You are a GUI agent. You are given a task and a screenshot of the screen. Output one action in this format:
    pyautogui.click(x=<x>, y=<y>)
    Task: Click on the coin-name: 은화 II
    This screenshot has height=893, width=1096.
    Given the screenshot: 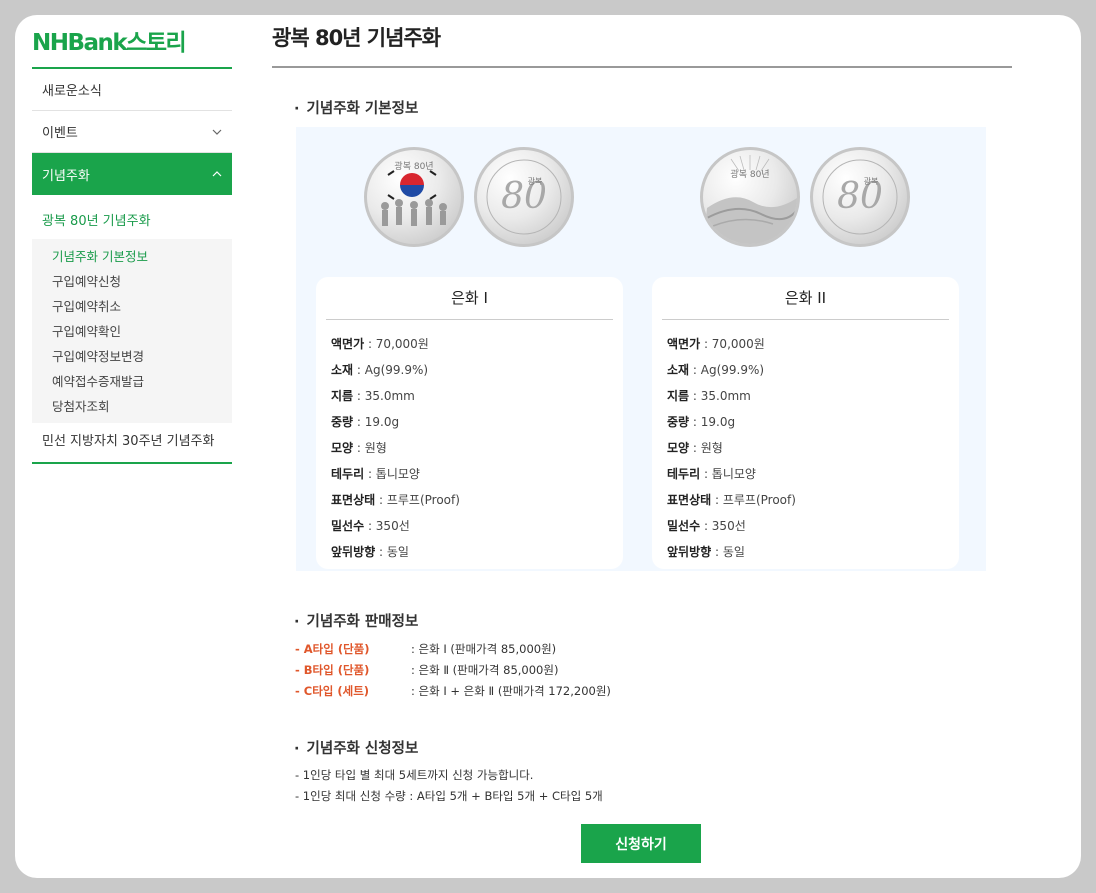 What is the action you would take?
    pyautogui.click(x=805, y=303)
    